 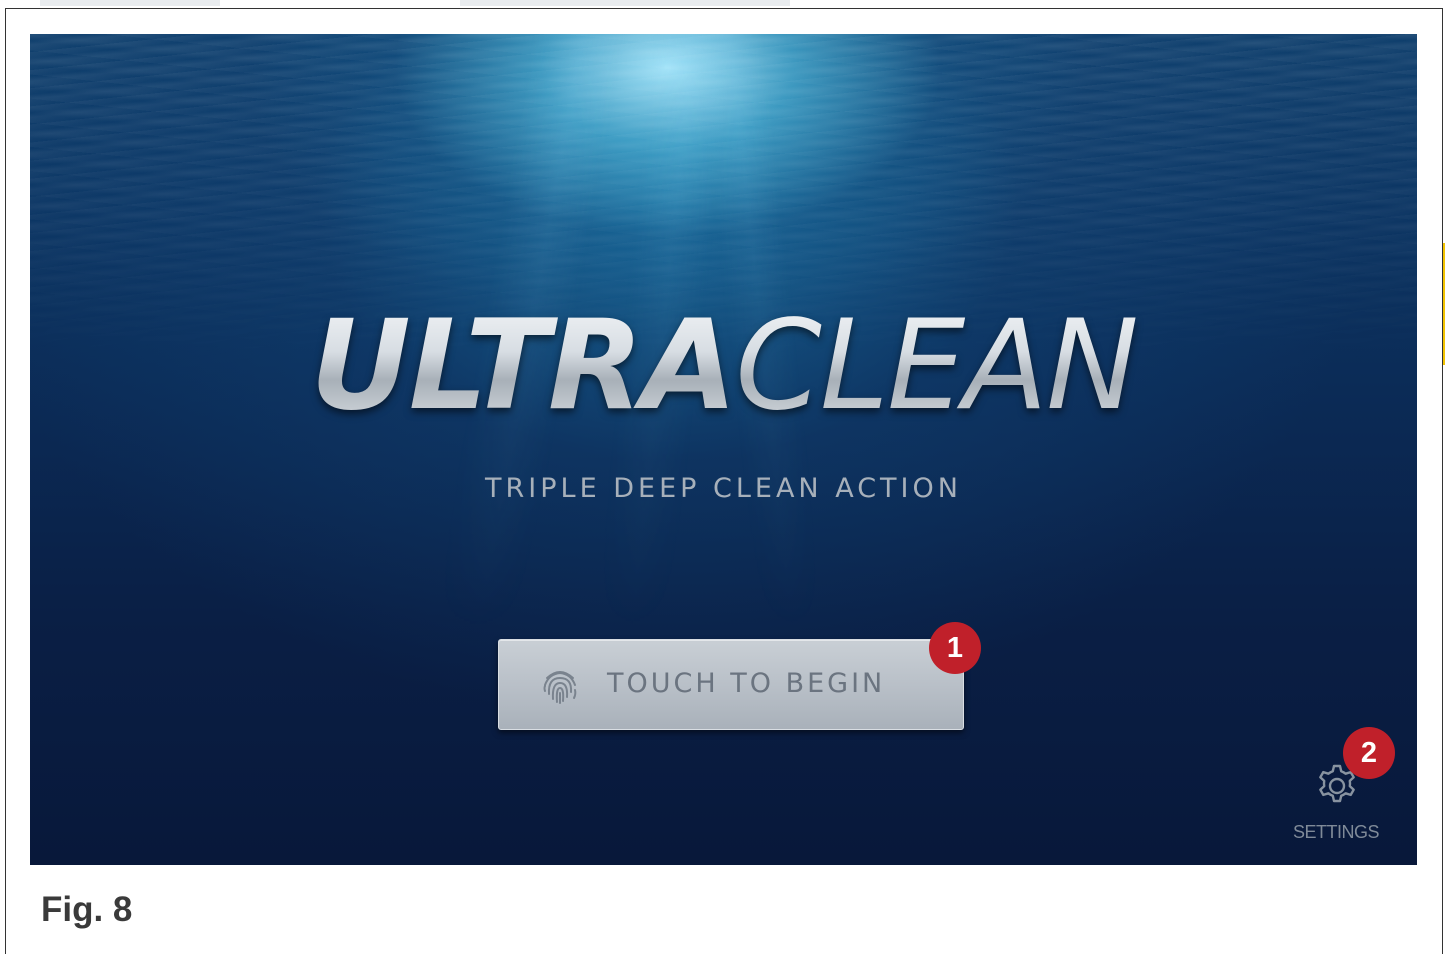 What do you see at coordinates (723, 488) in the screenshot?
I see `tagline: TRIPLE DEEP CLEAN ACTION` at bounding box center [723, 488].